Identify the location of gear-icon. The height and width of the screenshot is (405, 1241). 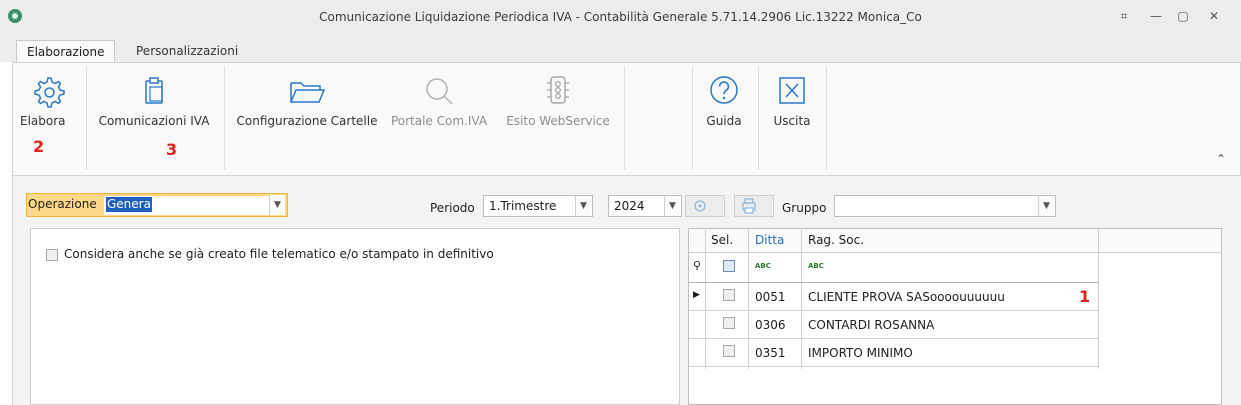
(49, 92).